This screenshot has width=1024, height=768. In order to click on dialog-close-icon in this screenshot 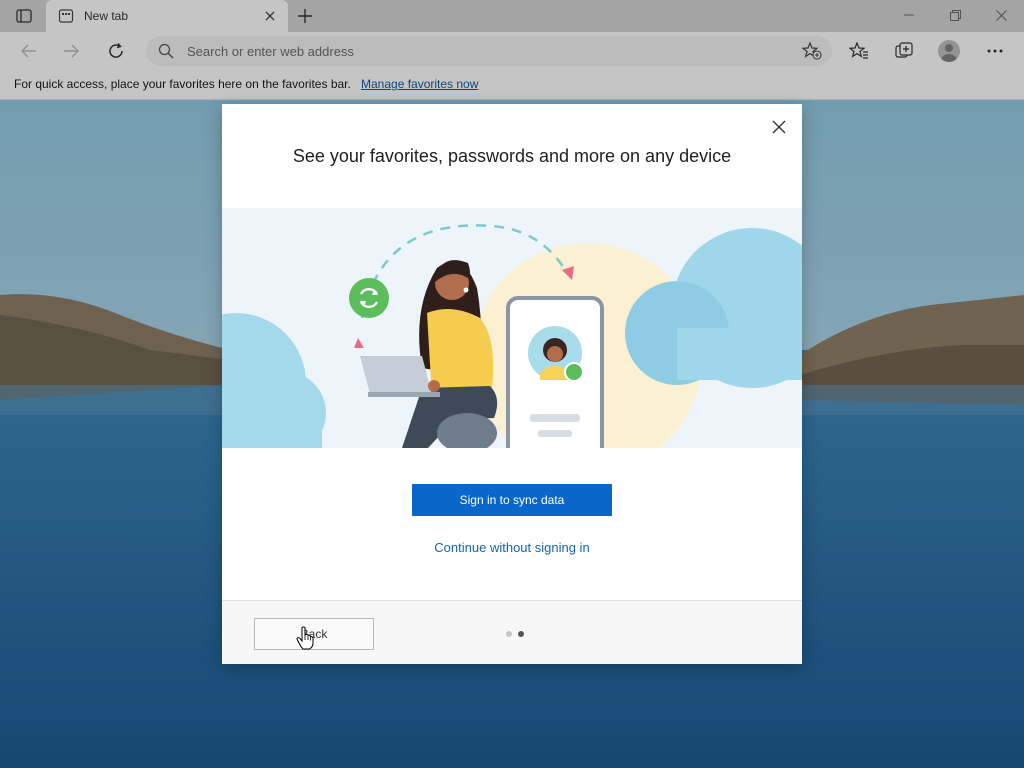, I will do `click(779, 127)`.